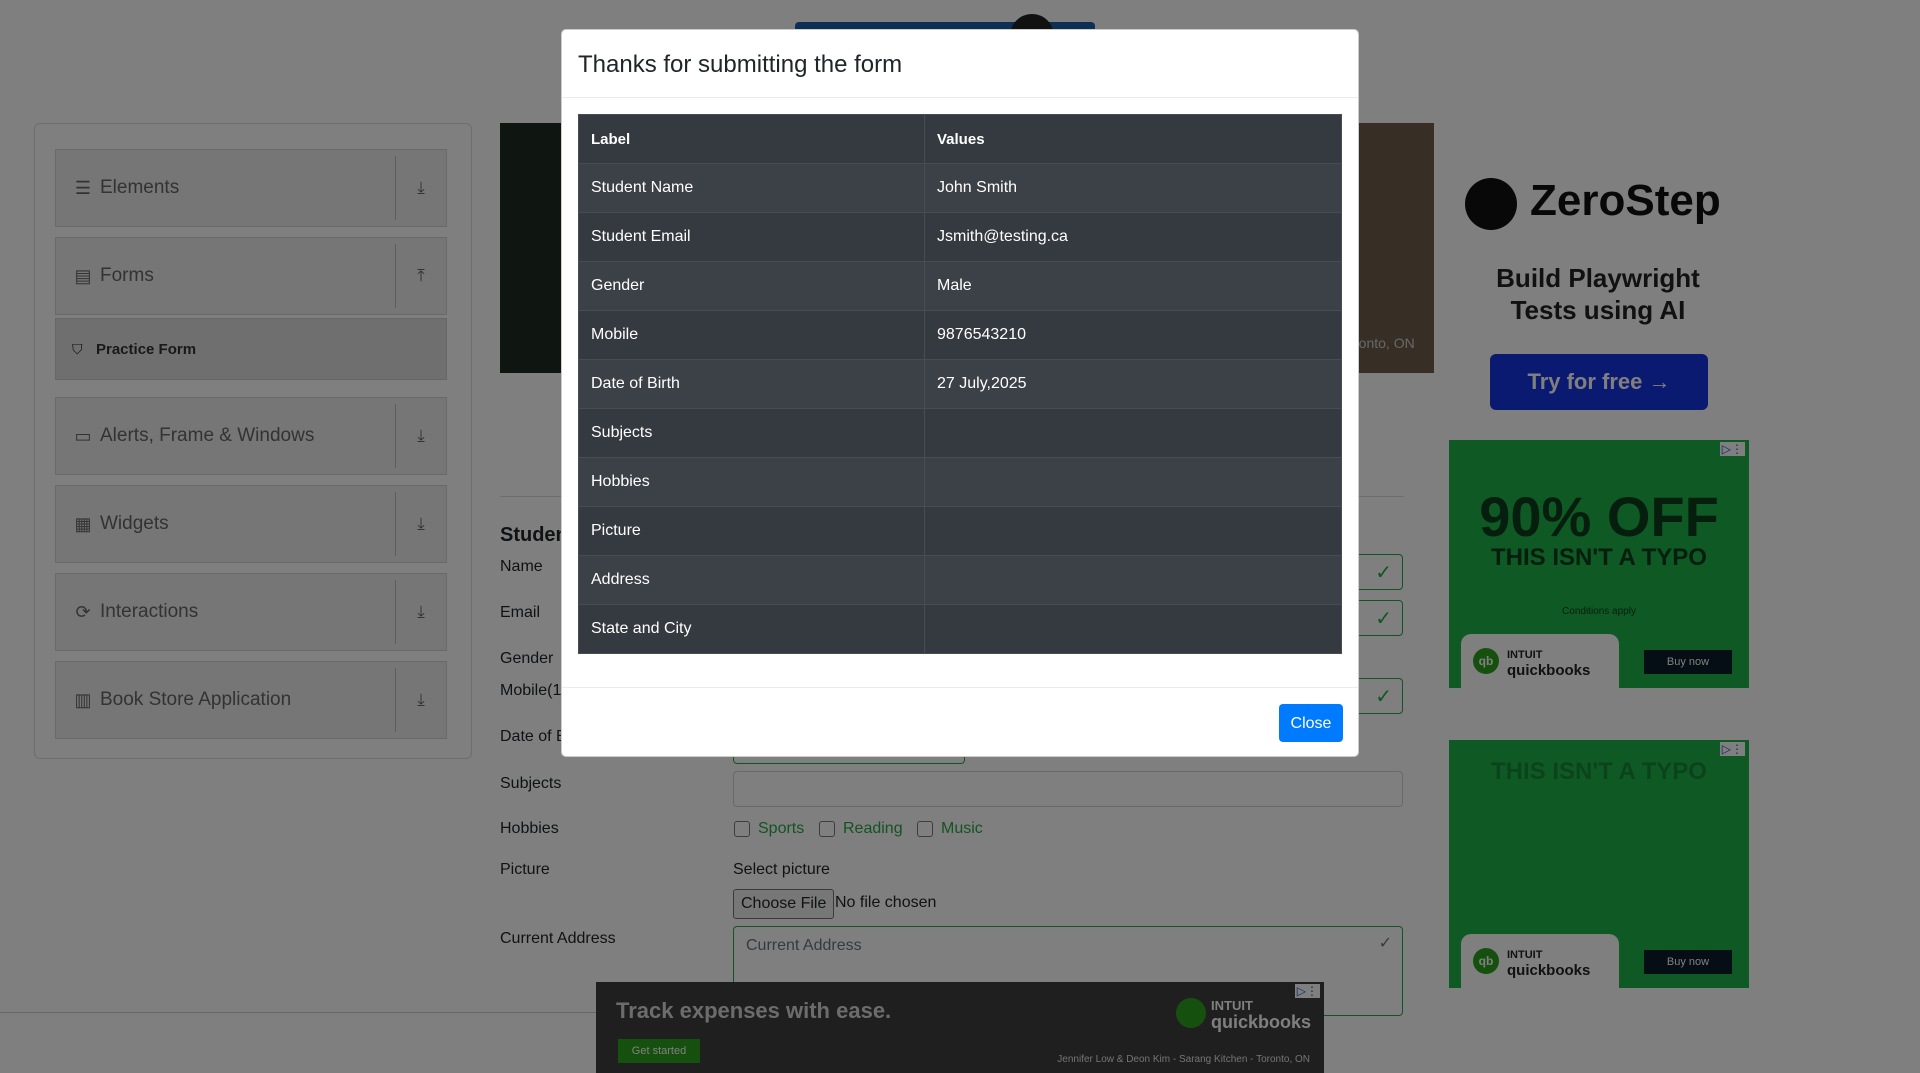  I want to click on row-value: 9876543210, so click(1133, 335).